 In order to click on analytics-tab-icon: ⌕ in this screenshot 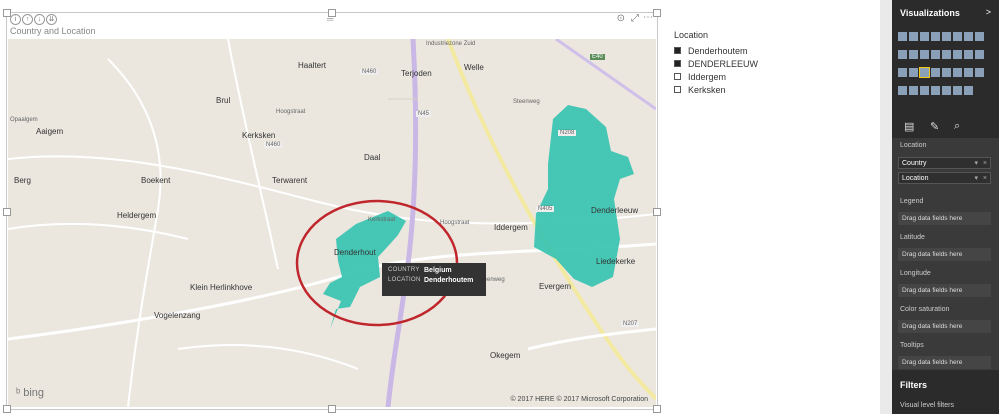, I will do `click(957, 126)`.